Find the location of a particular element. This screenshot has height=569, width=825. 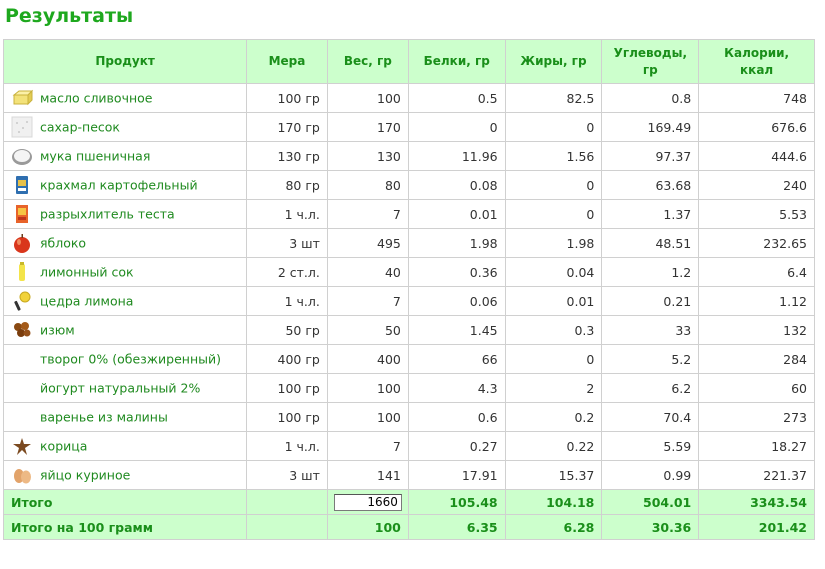

product-cell: сахар-песок is located at coordinates (125, 127).